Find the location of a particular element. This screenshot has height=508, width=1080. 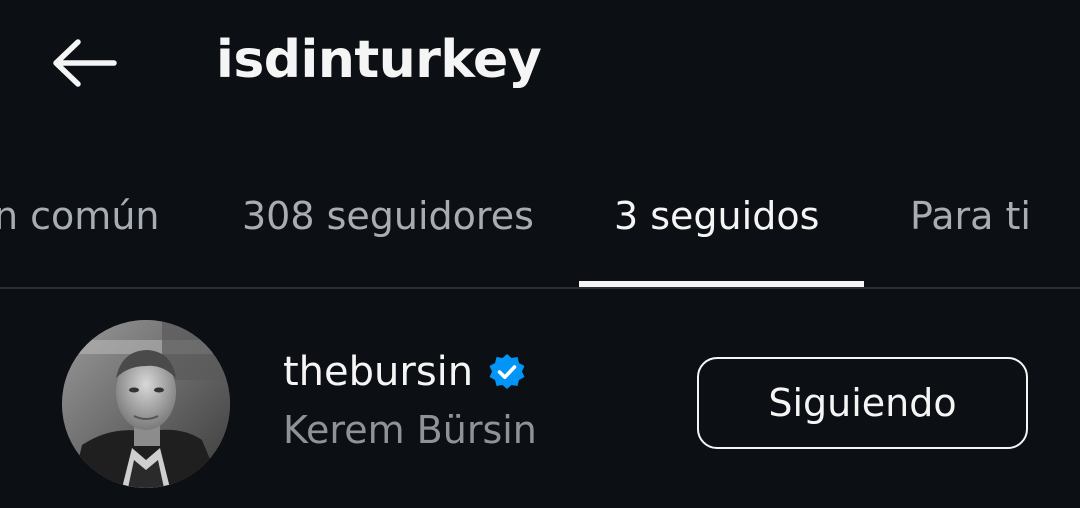

tabs-divider is located at coordinates (540, 288).